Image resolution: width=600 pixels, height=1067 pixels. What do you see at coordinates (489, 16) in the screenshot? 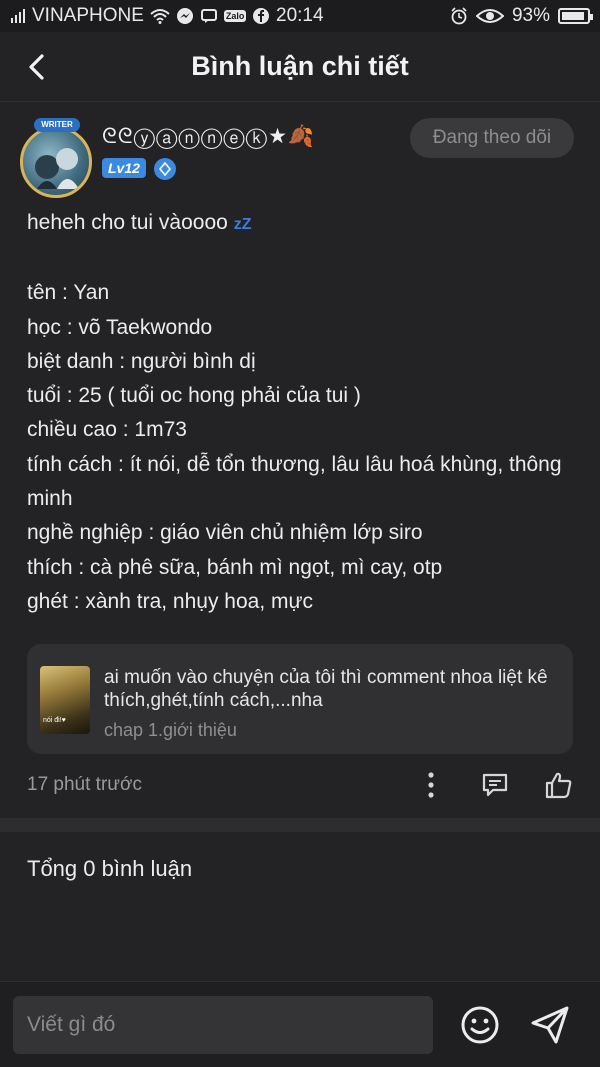
I see `eye-icon` at bounding box center [489, 16].